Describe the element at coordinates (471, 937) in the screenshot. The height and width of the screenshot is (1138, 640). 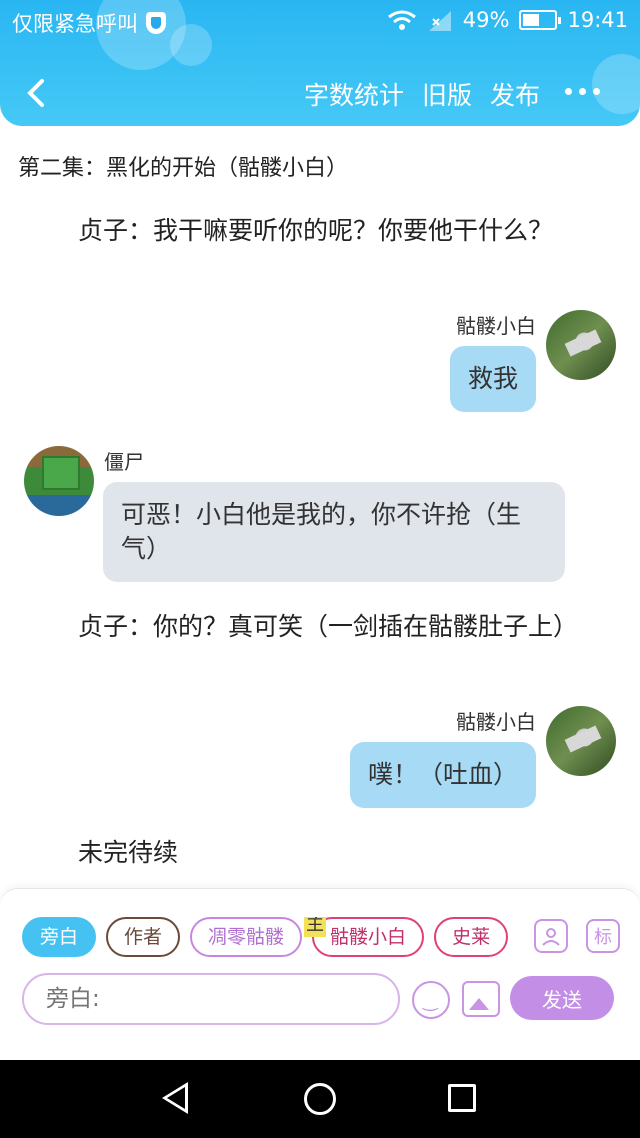
I see `role-chip-slime: 史莱` at that location.